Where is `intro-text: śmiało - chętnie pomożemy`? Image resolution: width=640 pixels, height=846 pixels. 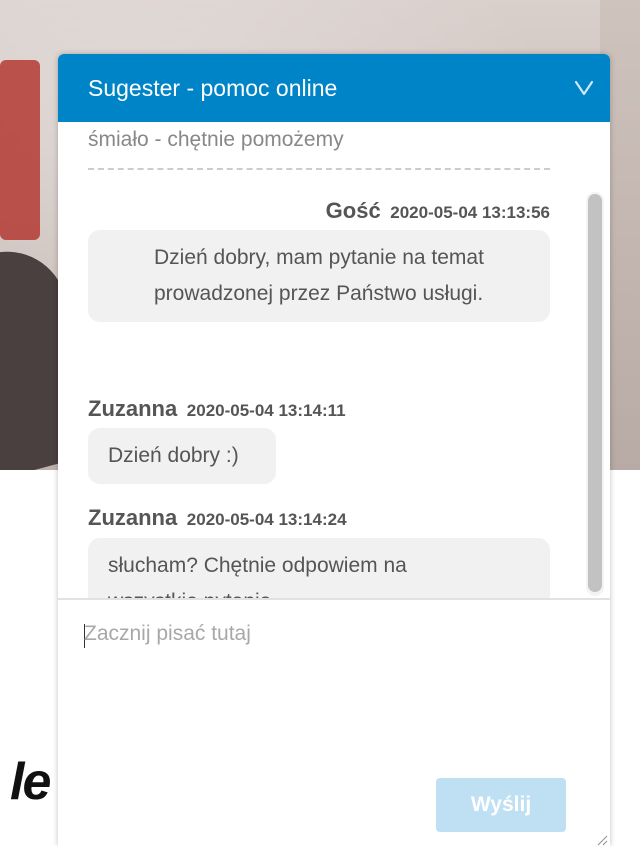 intro-text: śmiało - chętnie pomożemy is located at coordinates (319, 149).